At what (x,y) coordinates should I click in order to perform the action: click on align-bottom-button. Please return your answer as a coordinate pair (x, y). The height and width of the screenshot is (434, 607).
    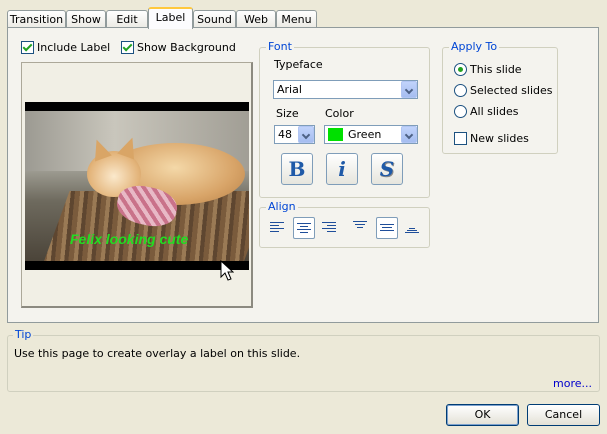
    Looking at the image, I should click on (413, 228).